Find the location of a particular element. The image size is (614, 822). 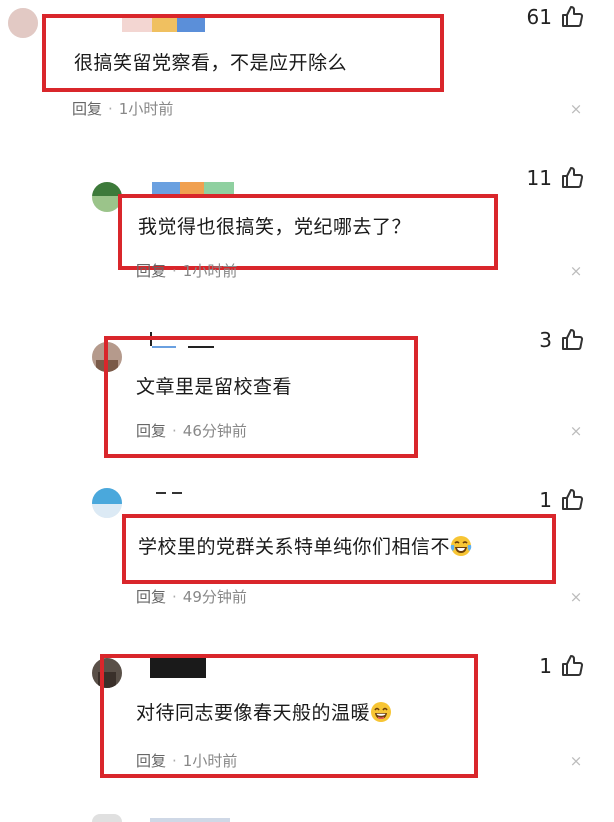

comment-meta: 回复 · 46分钟前 is located at coordinates (191, 430).